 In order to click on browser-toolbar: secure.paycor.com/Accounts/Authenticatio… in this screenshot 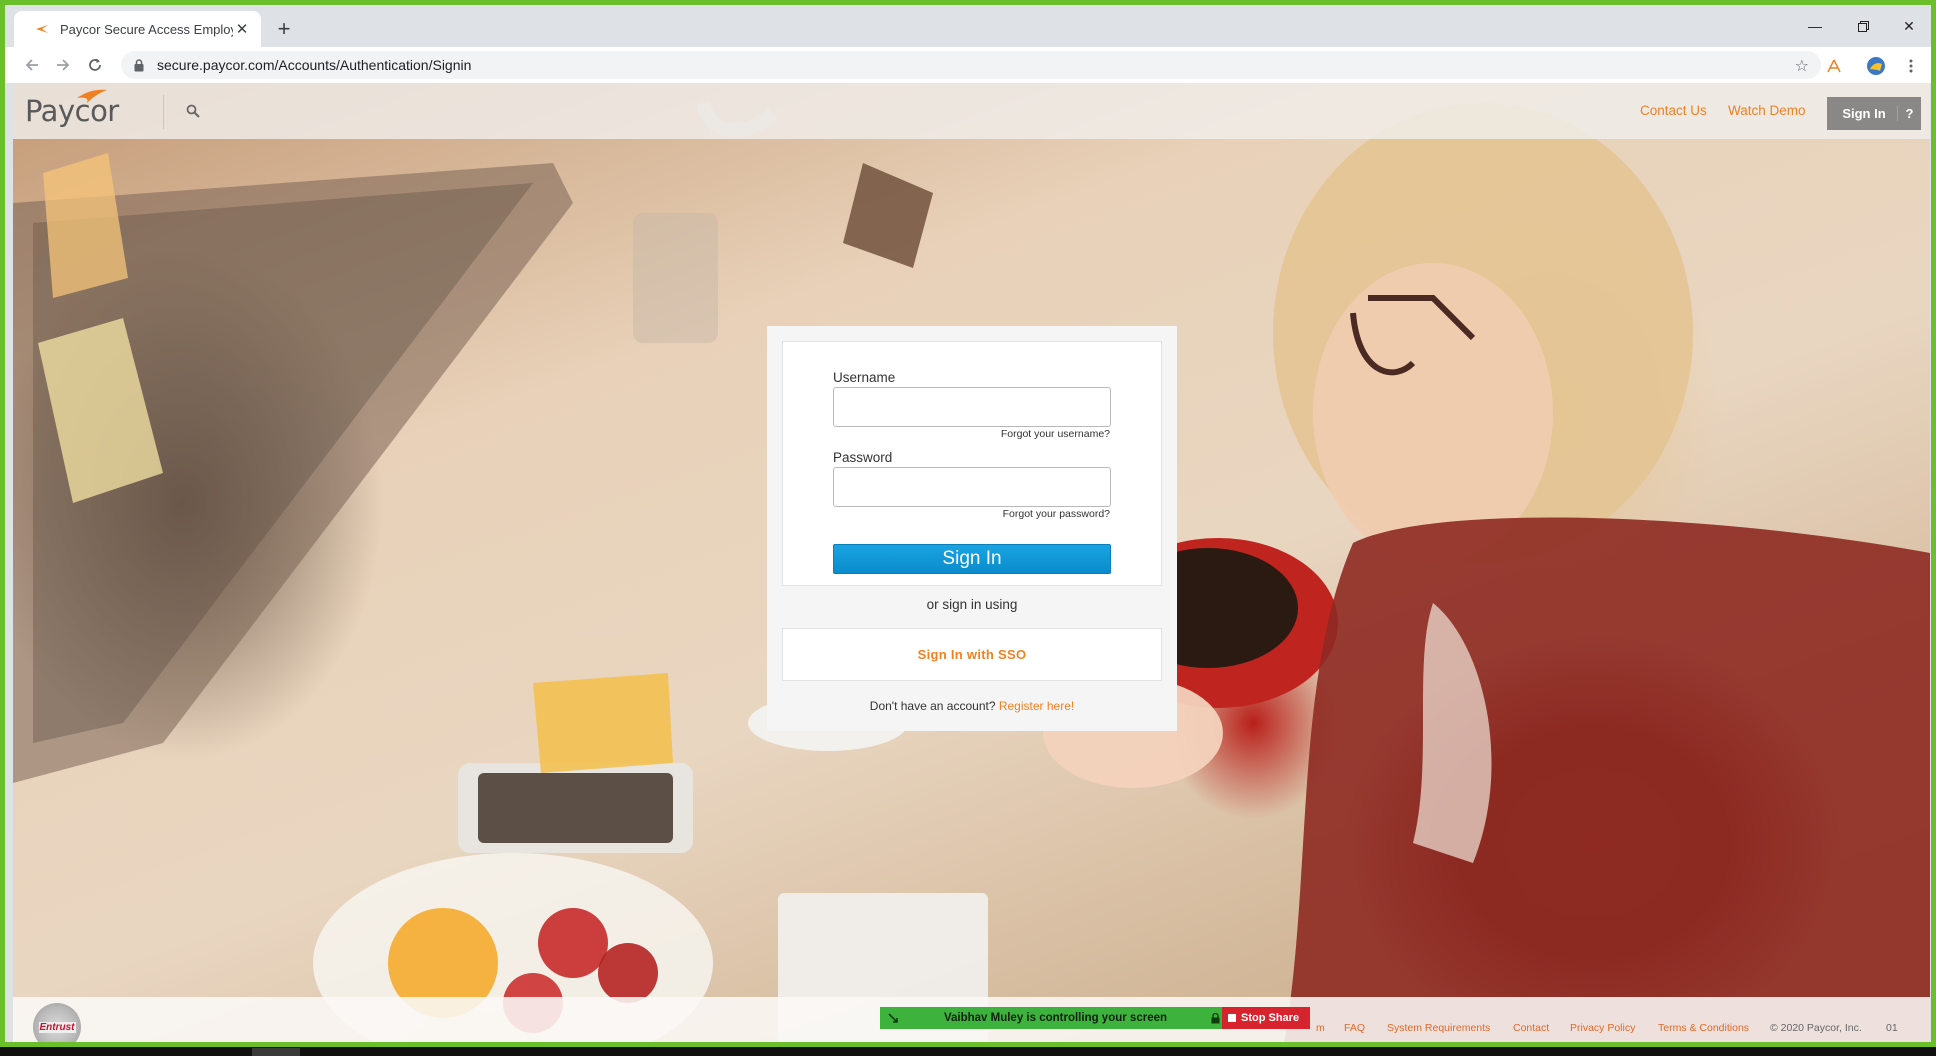, I will do `click(968, 65)`.